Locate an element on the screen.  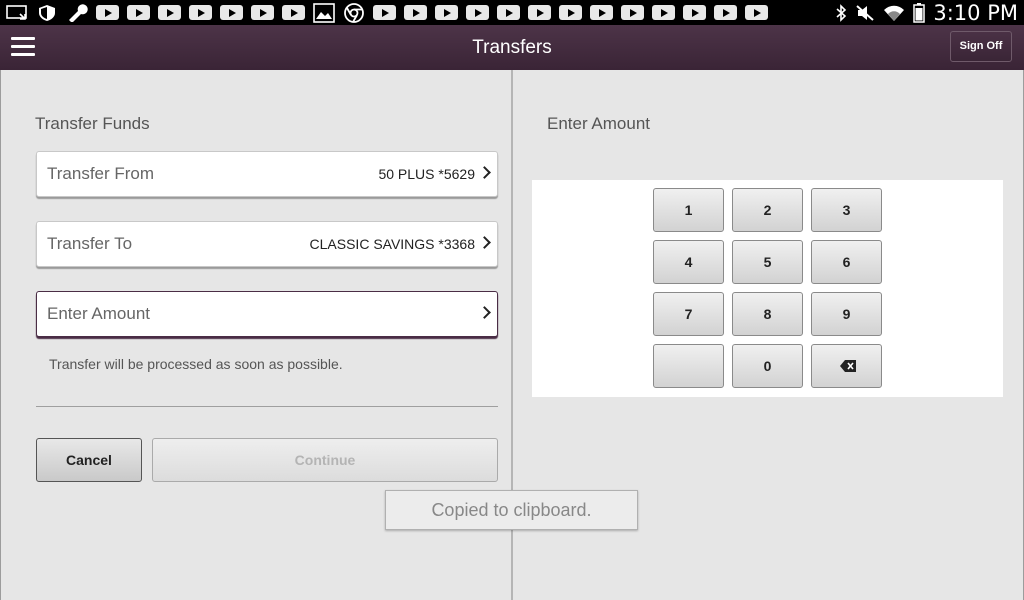
system-icons: 3:10 PM is located at coordinates (926, 12).